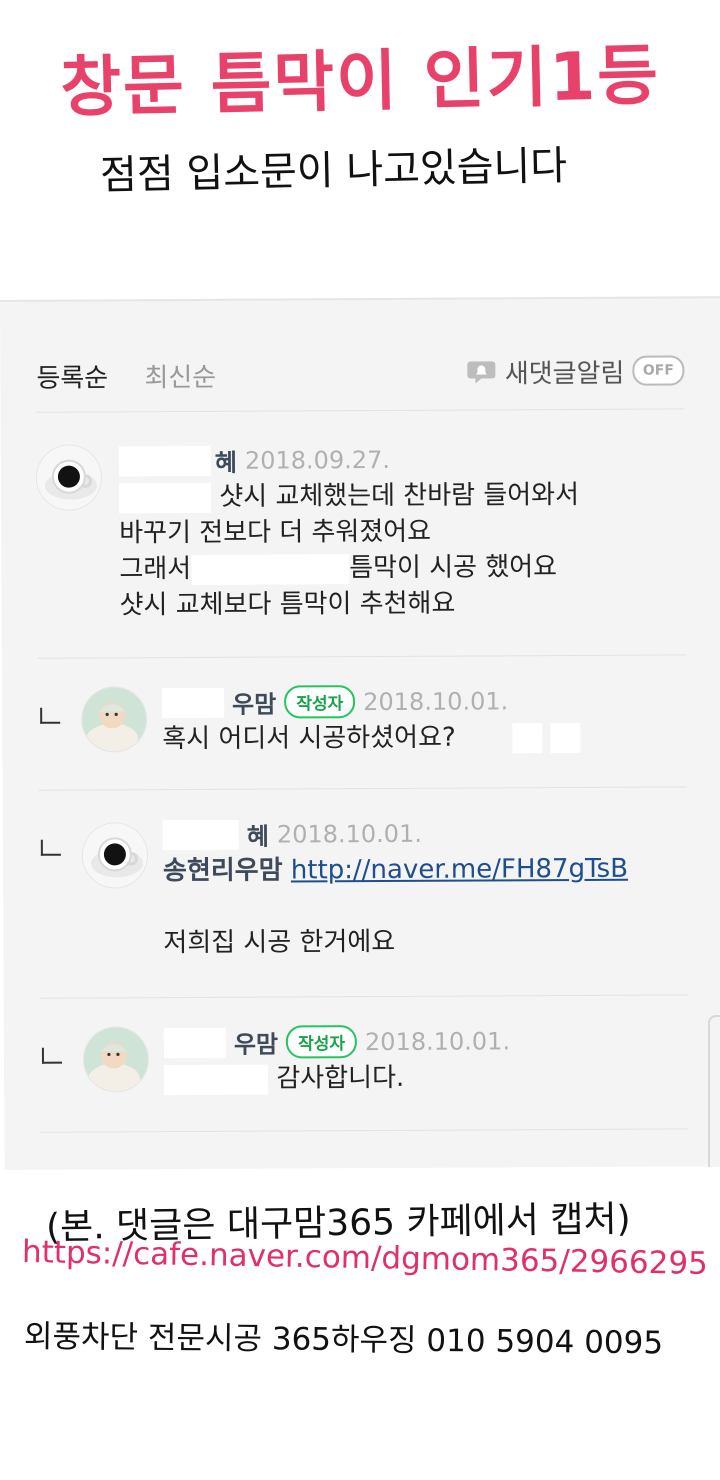  Describe the element at coordinates (333, 171) in the screenshot. I see `subheadline: 점점 입소문이 나고있습니다` at that location.